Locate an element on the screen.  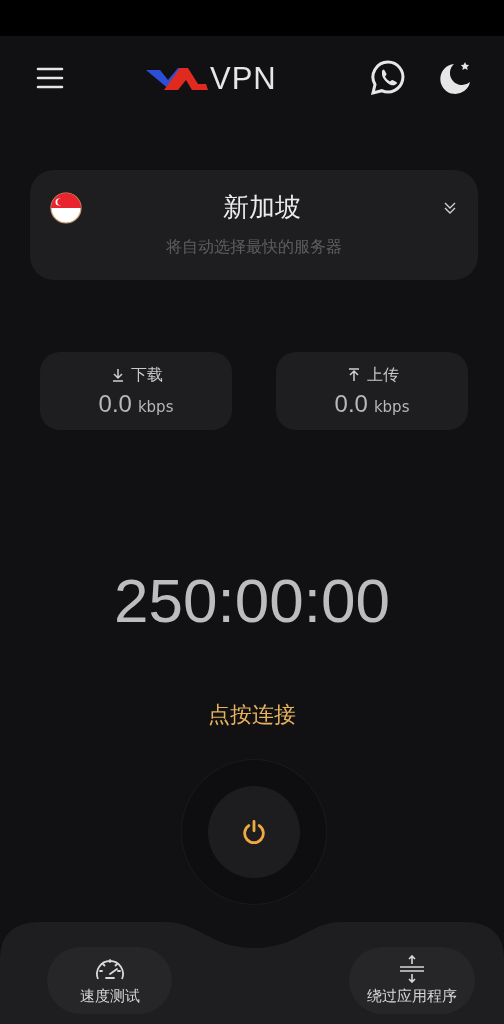
power-icon is located at coordinates (254, 832).